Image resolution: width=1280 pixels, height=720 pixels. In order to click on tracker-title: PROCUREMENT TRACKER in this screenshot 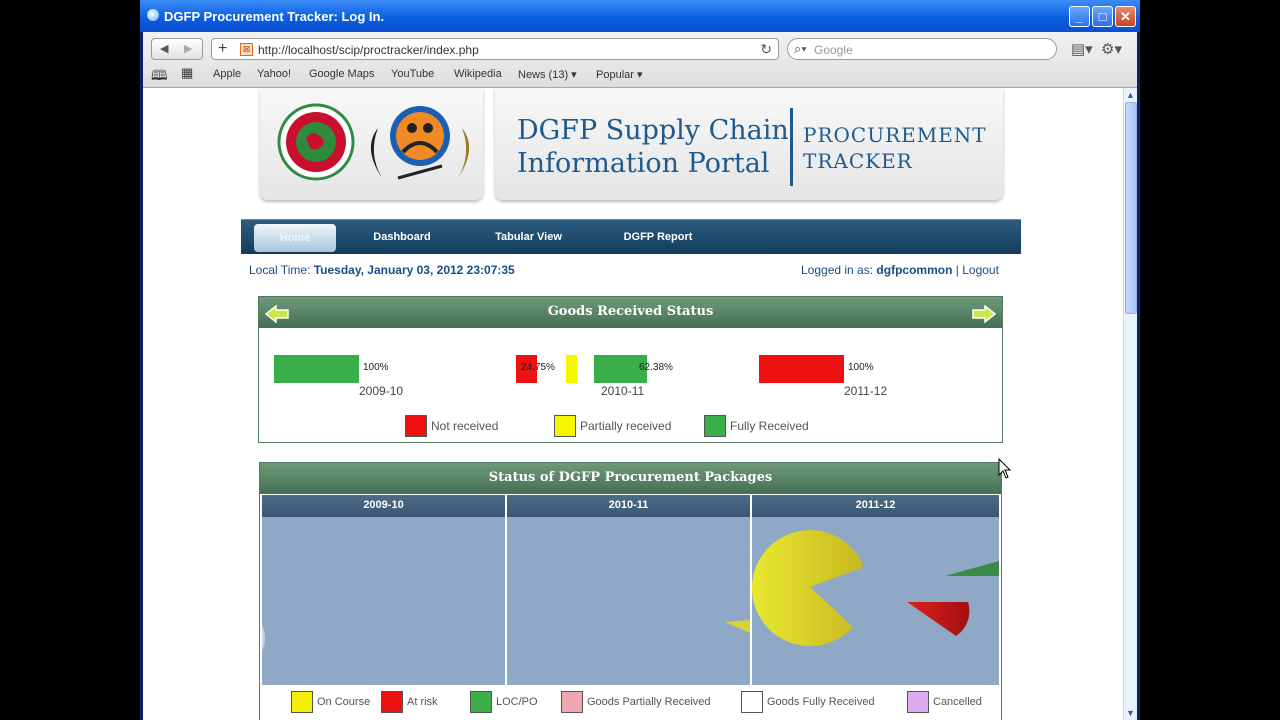, I will do `click(895, 148)`.